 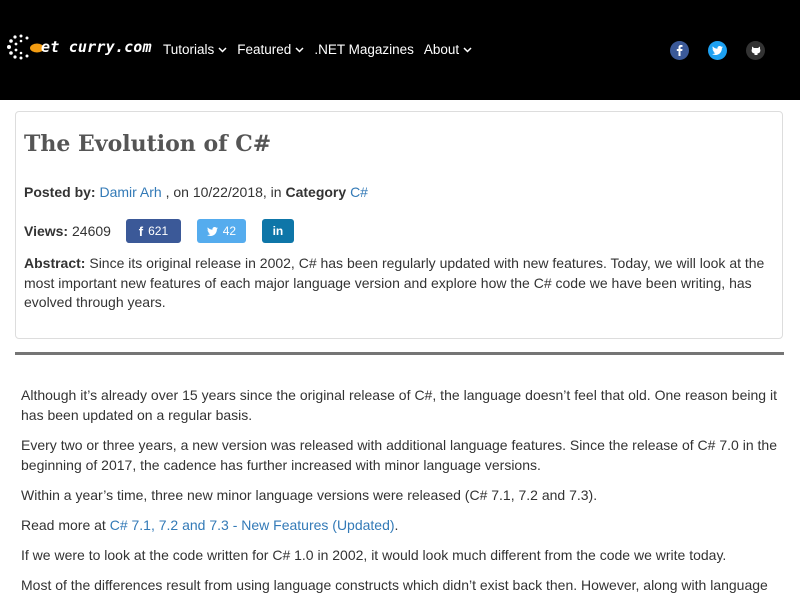 What do you see at coordinates (679, 50) in the screenshot?
I see `facebook-icon` at bounding box center [679, 50].